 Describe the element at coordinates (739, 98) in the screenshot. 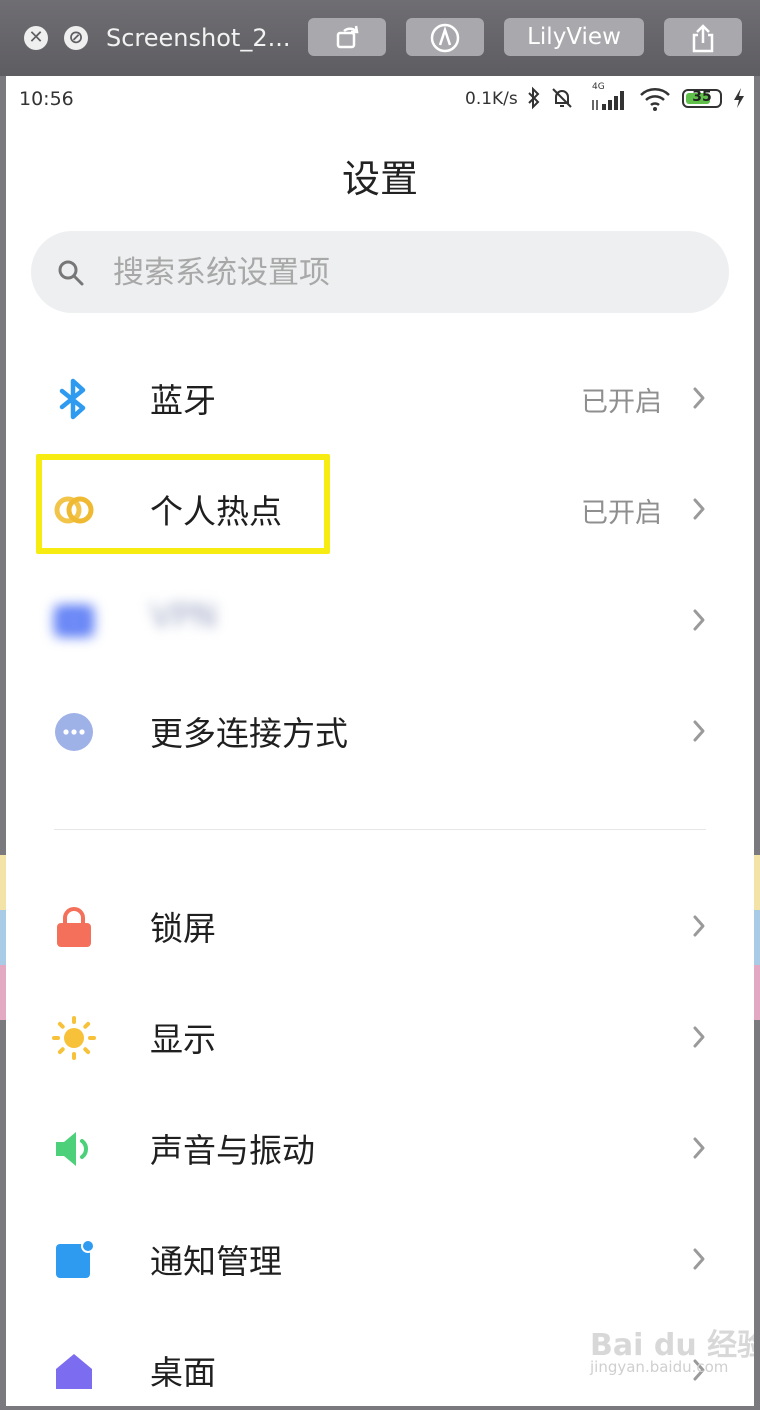

I see `charging-bolt-icon` at that location.